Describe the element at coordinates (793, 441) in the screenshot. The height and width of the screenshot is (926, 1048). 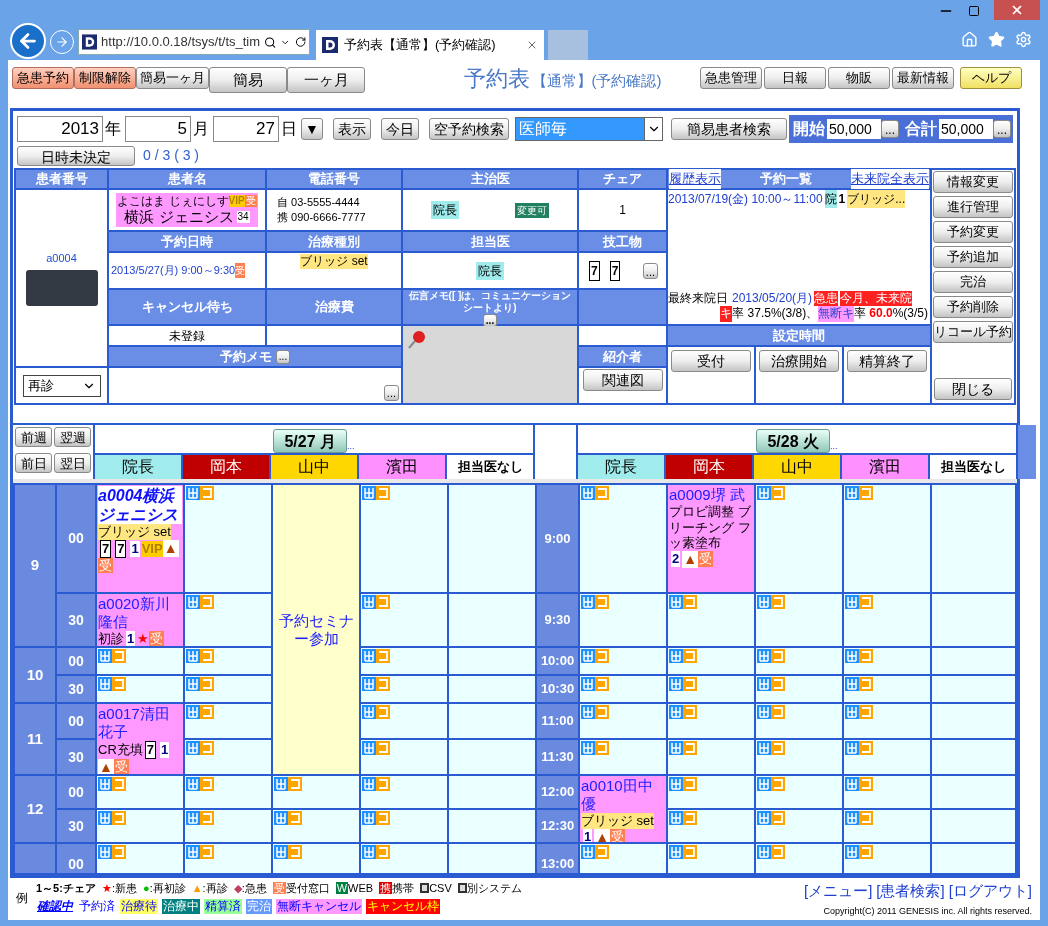
I see `date-button: 5/28 火` at that location.